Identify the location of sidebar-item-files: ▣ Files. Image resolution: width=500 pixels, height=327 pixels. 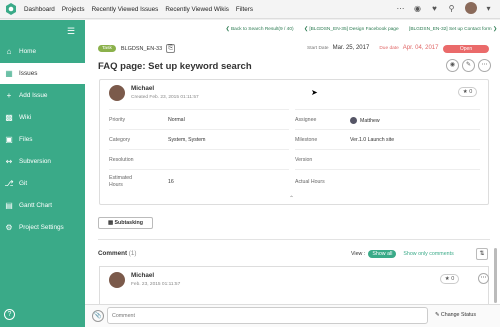
(42, 139).